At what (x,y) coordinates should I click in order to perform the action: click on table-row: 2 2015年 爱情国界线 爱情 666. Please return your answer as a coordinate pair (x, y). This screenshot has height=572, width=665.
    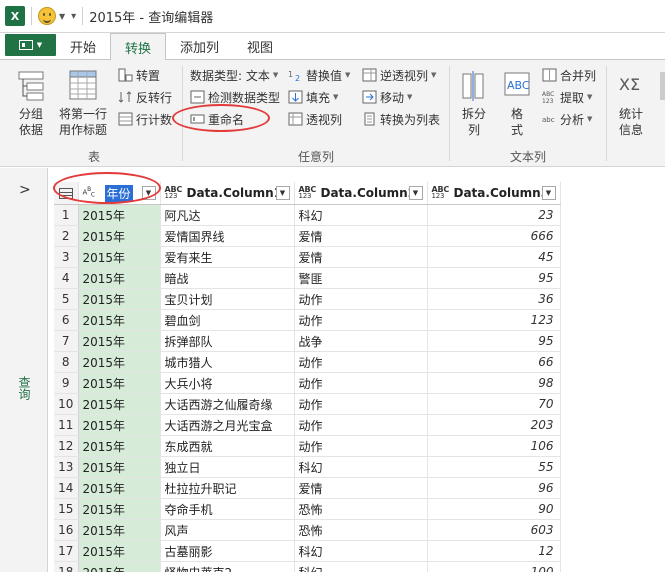
    Looking at the image, I should click on (307, 236).